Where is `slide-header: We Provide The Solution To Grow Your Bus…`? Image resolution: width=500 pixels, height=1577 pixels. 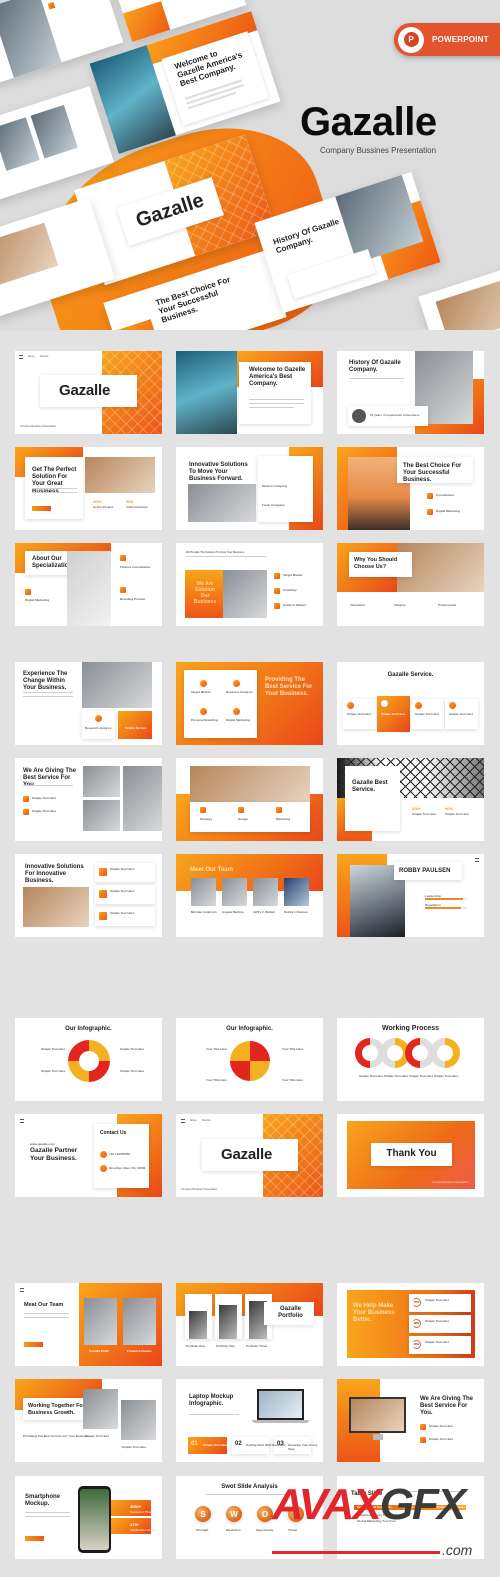
slide-header: We Provide The Solution To Grow Your Bus… is located at coordinates (215, 552).